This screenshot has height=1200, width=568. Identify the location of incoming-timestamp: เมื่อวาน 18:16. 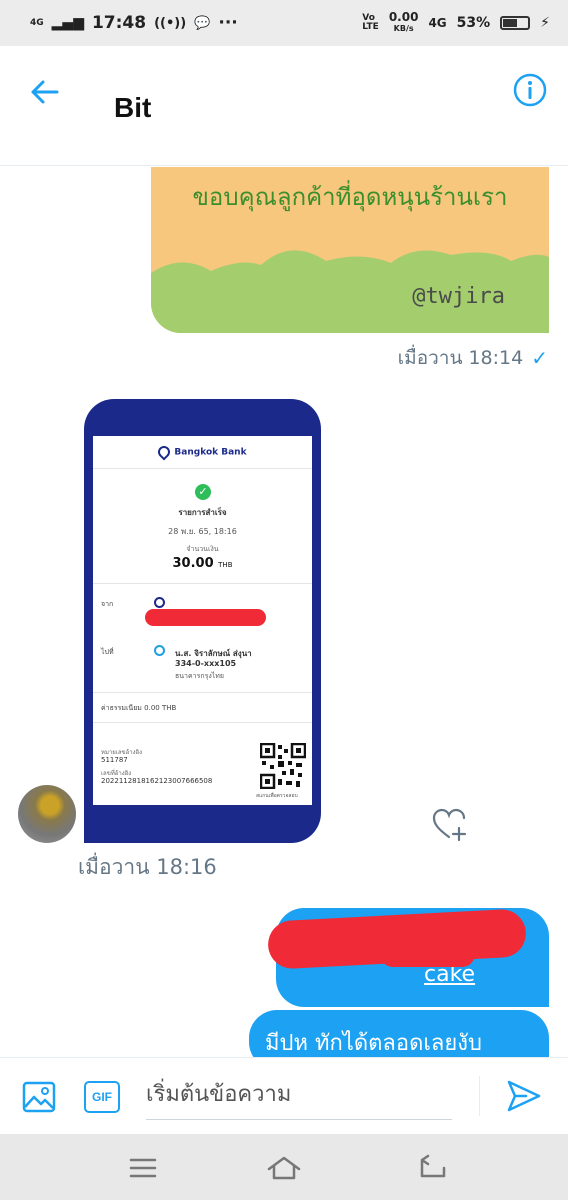
(147, 867).